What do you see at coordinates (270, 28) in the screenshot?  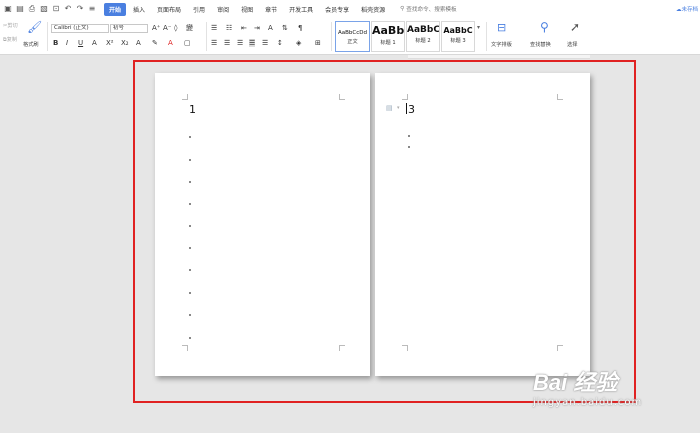 I see `chinese-layout-icon: A` at bounding box center [270, 28].